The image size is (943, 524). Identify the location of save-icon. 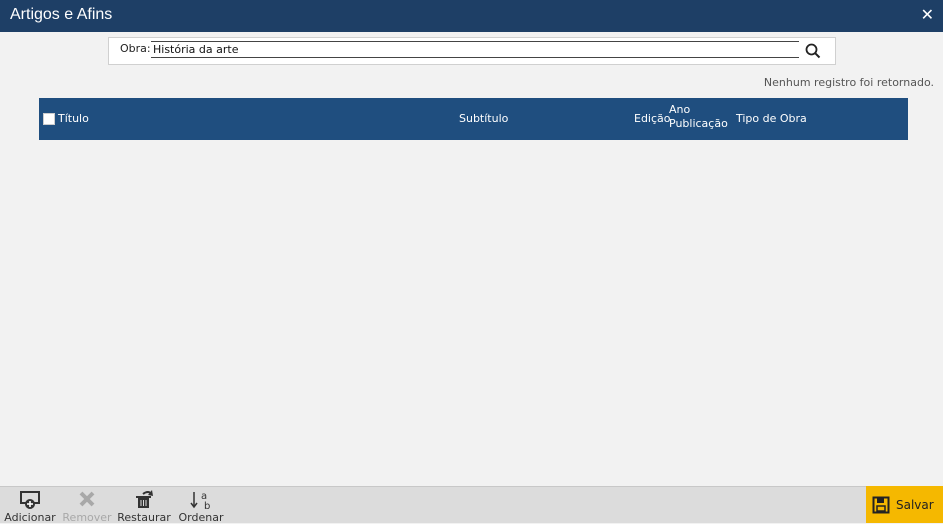
(881, 506).